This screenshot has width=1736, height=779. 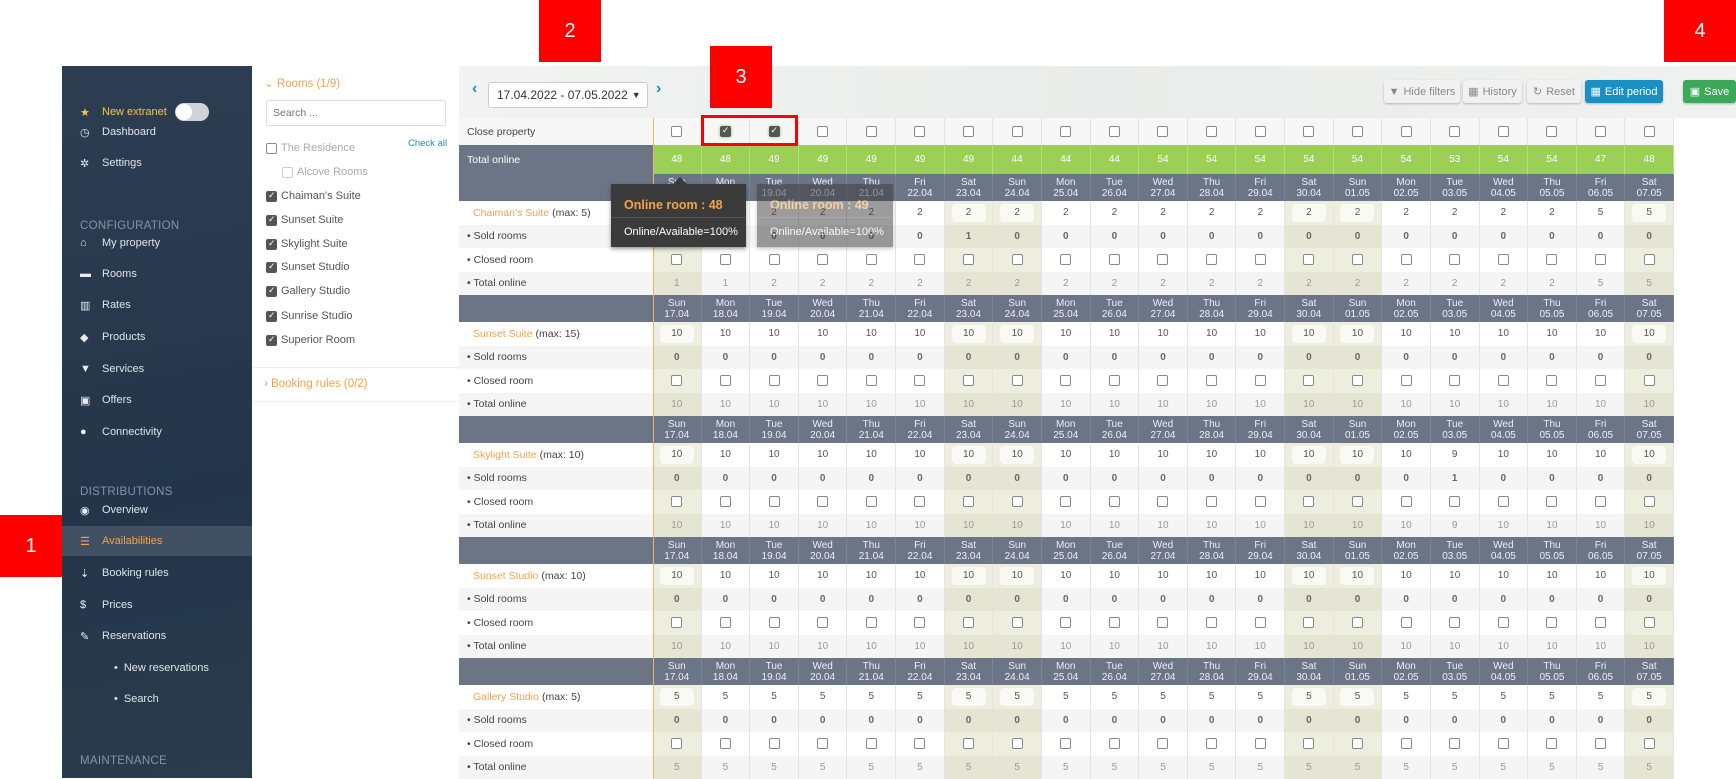 I want to click on room-filter-item: Alcove Rooms, so click(x=325, y=172).